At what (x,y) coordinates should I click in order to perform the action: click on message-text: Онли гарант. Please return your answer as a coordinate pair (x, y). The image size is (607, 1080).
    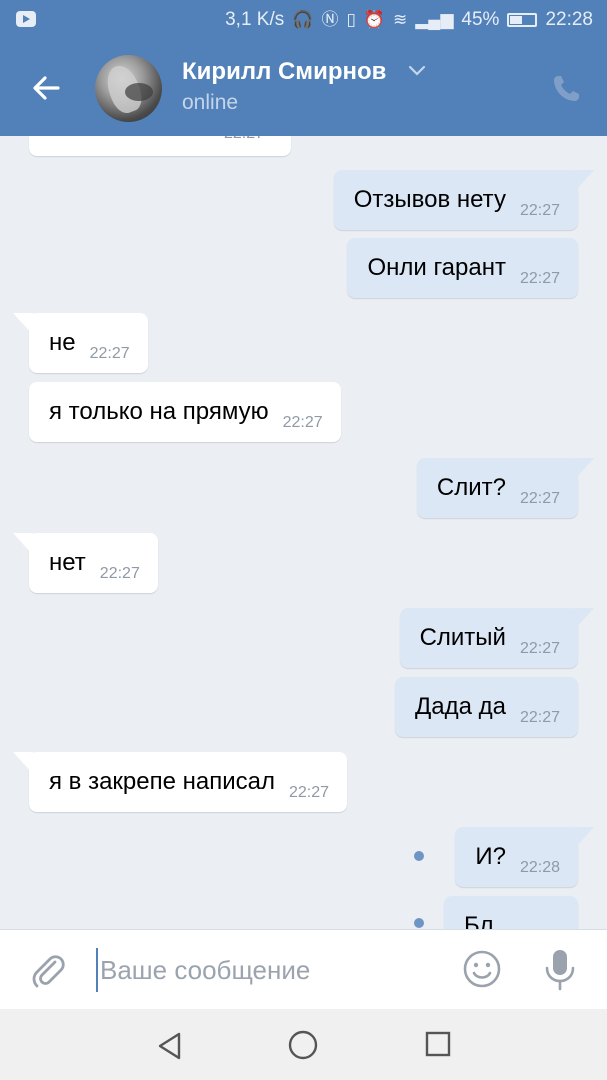
    Looking at the image, I should click on (436, 267).